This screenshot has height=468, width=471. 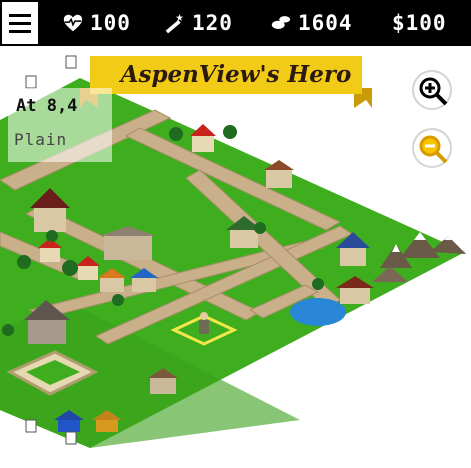 I want to click on heart-pulse-icon, so click(x=73, y=23).